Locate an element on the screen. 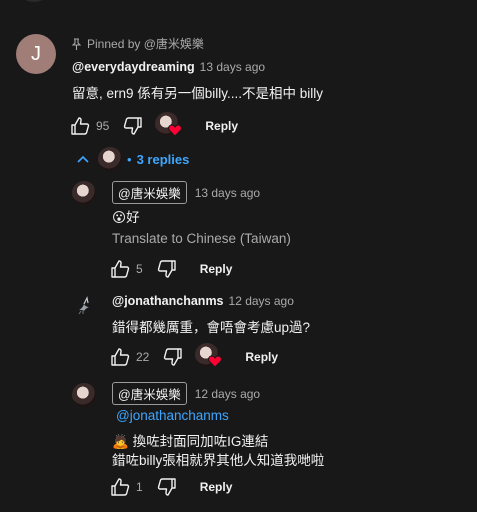 This screenshot has height=512, width=477. replies-count: 3 replies is located at coordinates (163, 159).